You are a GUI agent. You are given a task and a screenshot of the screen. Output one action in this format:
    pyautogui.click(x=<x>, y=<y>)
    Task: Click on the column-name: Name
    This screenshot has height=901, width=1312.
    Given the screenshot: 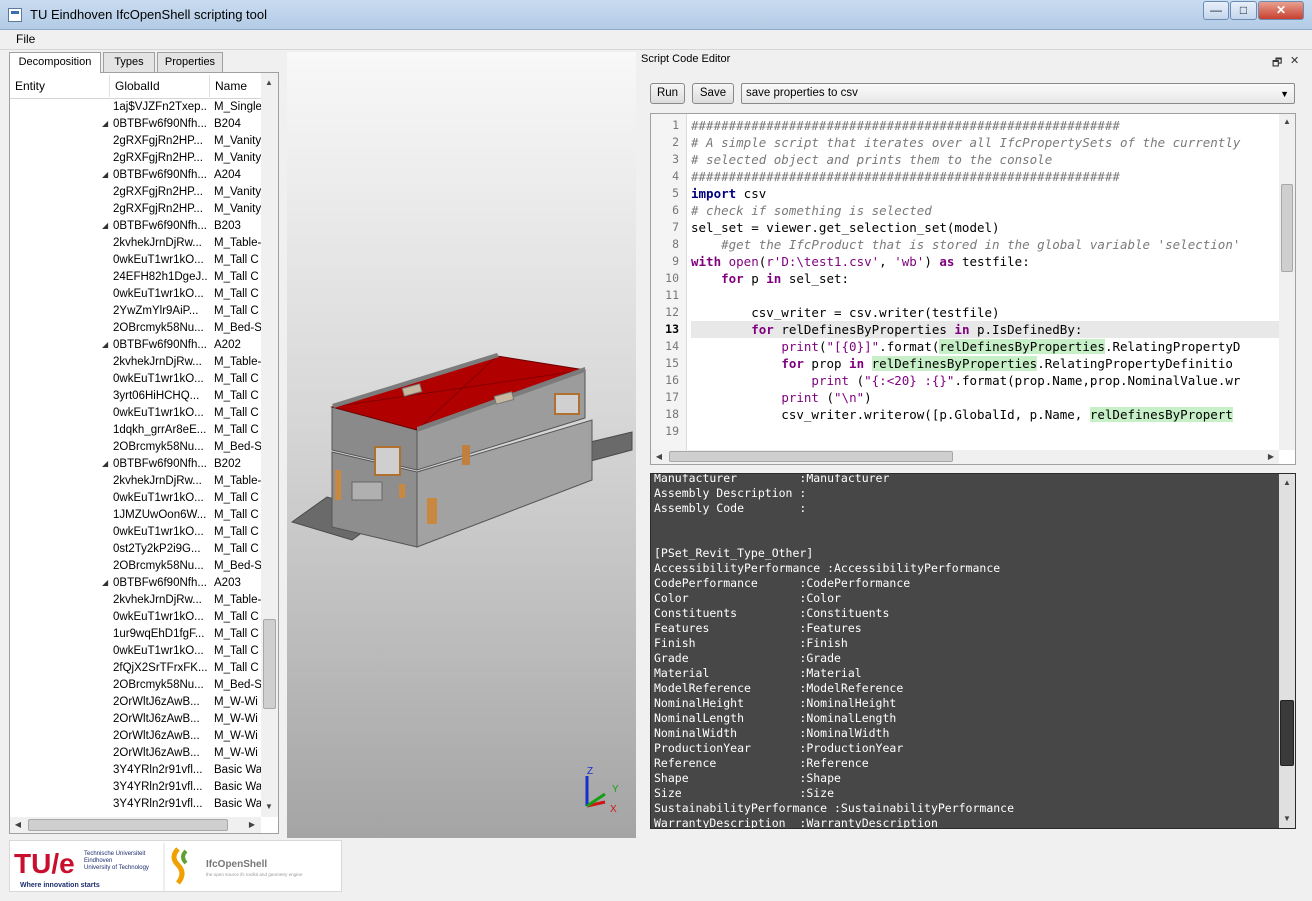 What is the action you would take?
    pyautogui.click(x=231, y=86)
    